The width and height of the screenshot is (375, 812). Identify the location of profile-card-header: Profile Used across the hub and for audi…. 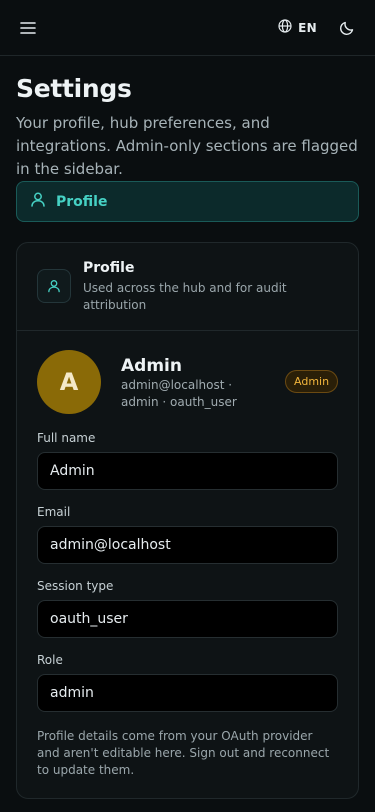
(187, 287).